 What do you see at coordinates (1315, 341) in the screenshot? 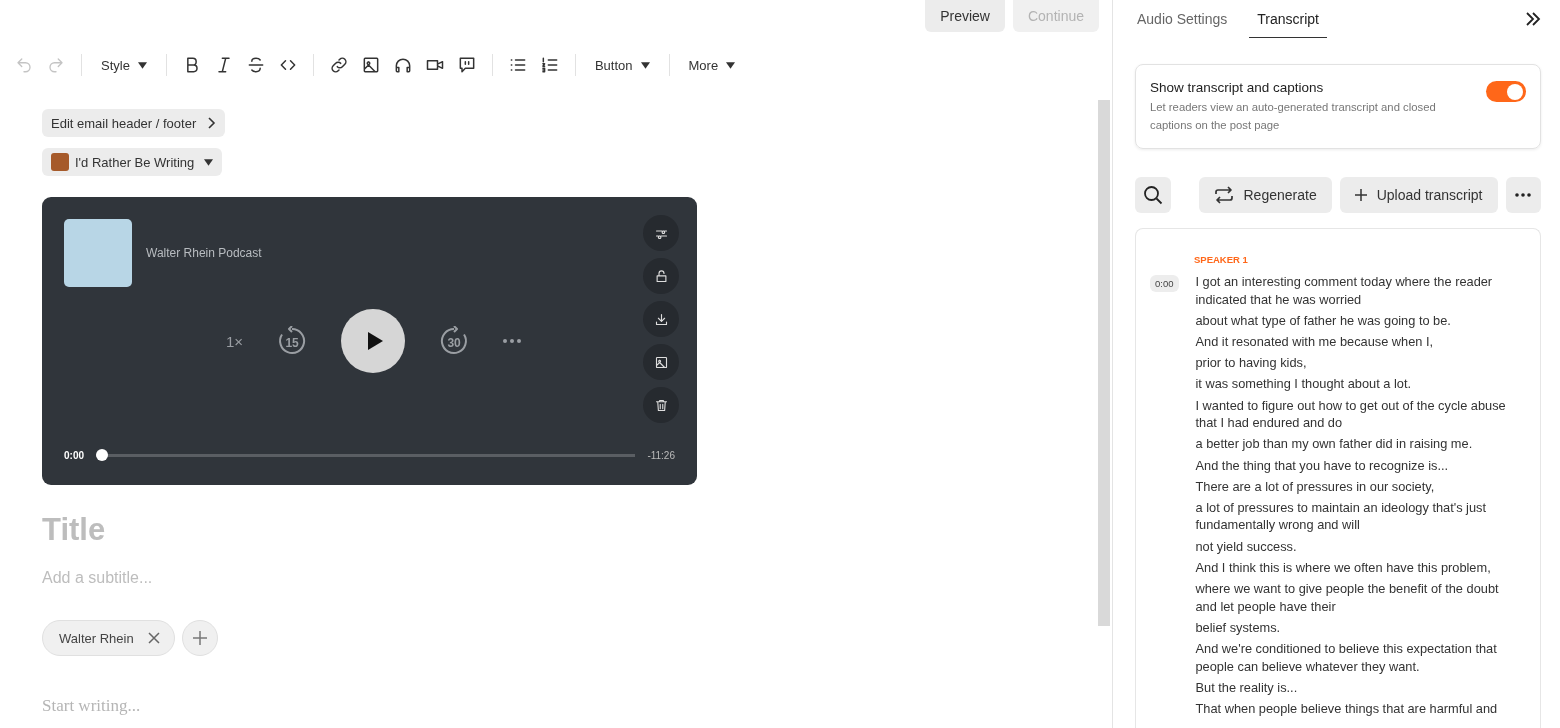
I see `transcript-line: And it resonated with me because when I,` at bounding box center [1315, 341].